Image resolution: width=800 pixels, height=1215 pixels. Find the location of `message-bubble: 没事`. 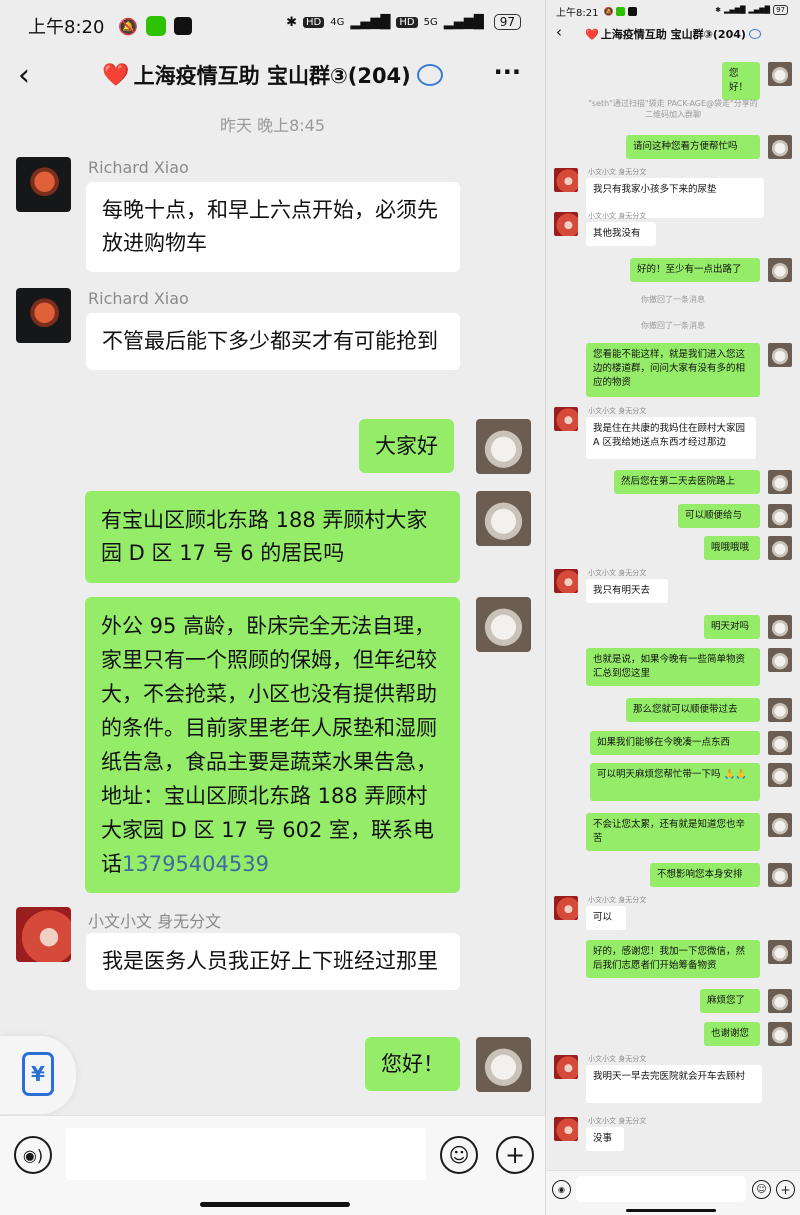

message-bubble: 没事 is located at coordinates (605, 1139).